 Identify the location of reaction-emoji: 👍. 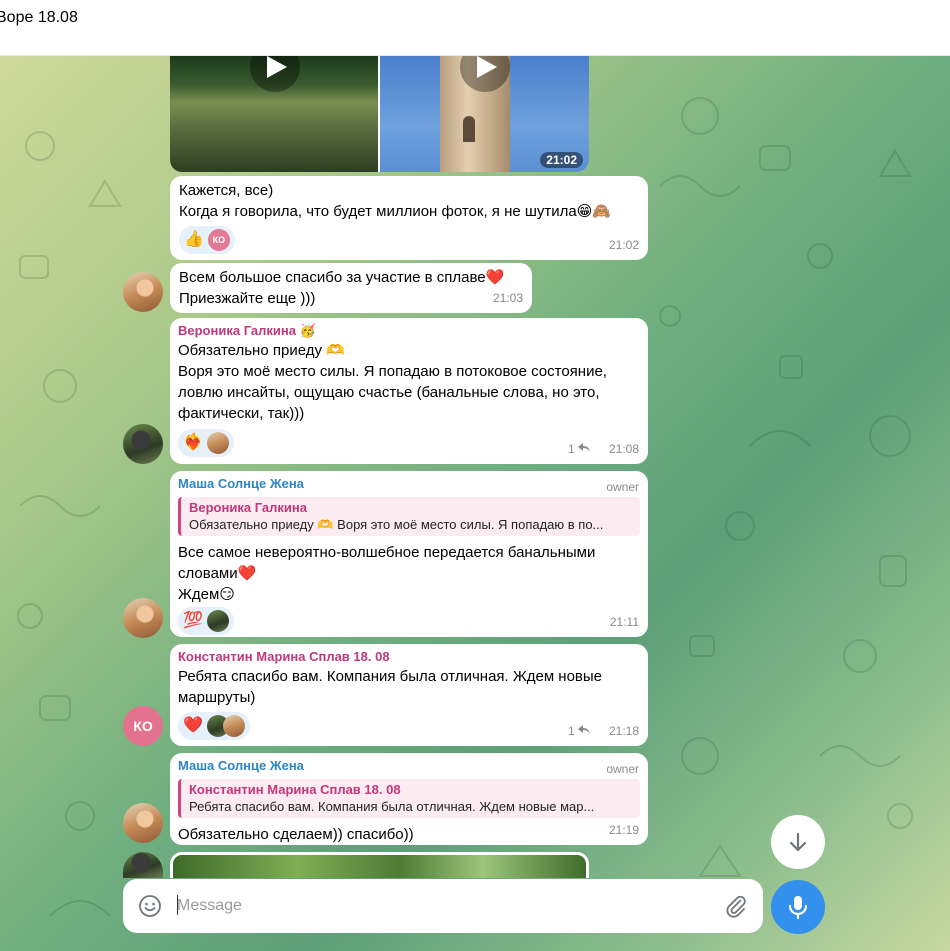
(194, 239).